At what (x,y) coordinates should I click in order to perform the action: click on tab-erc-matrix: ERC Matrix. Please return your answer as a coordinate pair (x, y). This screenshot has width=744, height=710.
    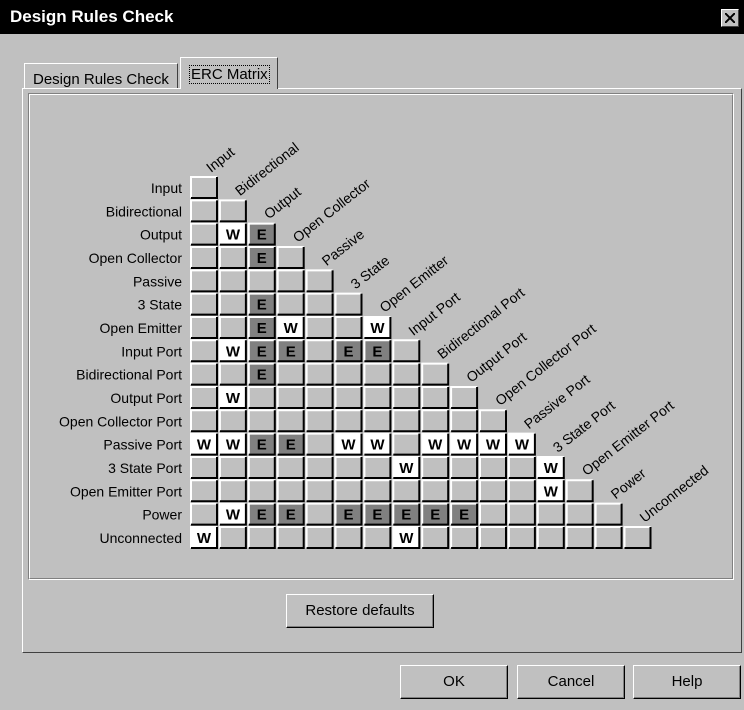
    Looking at the image, I should click on (229, 73).